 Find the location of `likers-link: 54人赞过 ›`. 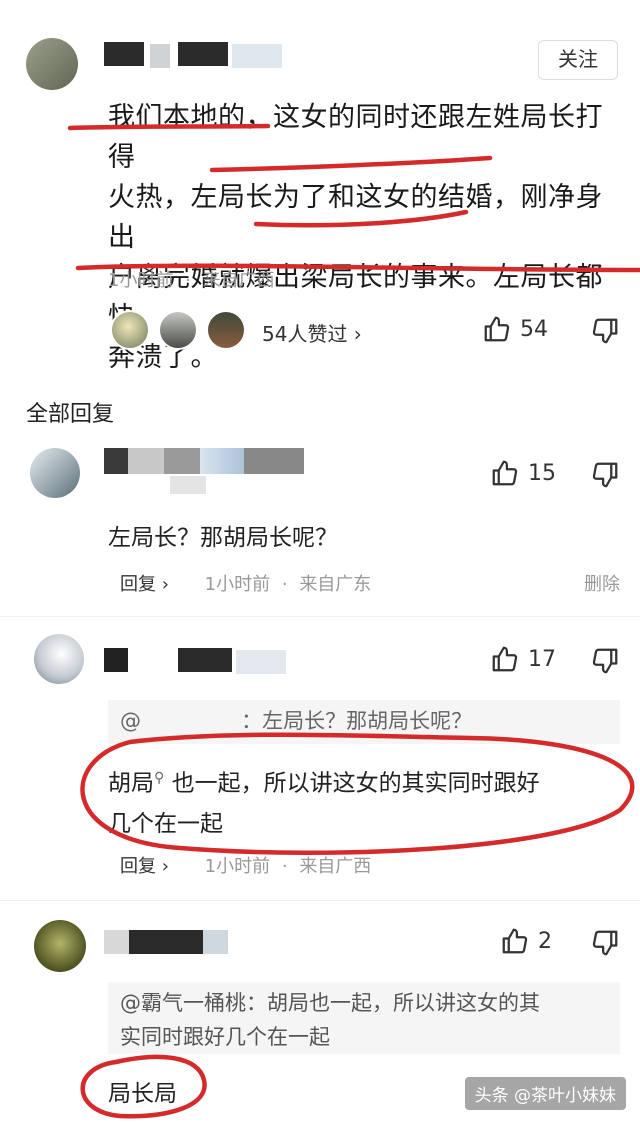

likers-link: 54人赞过 › is located at coordinates (312, 332).